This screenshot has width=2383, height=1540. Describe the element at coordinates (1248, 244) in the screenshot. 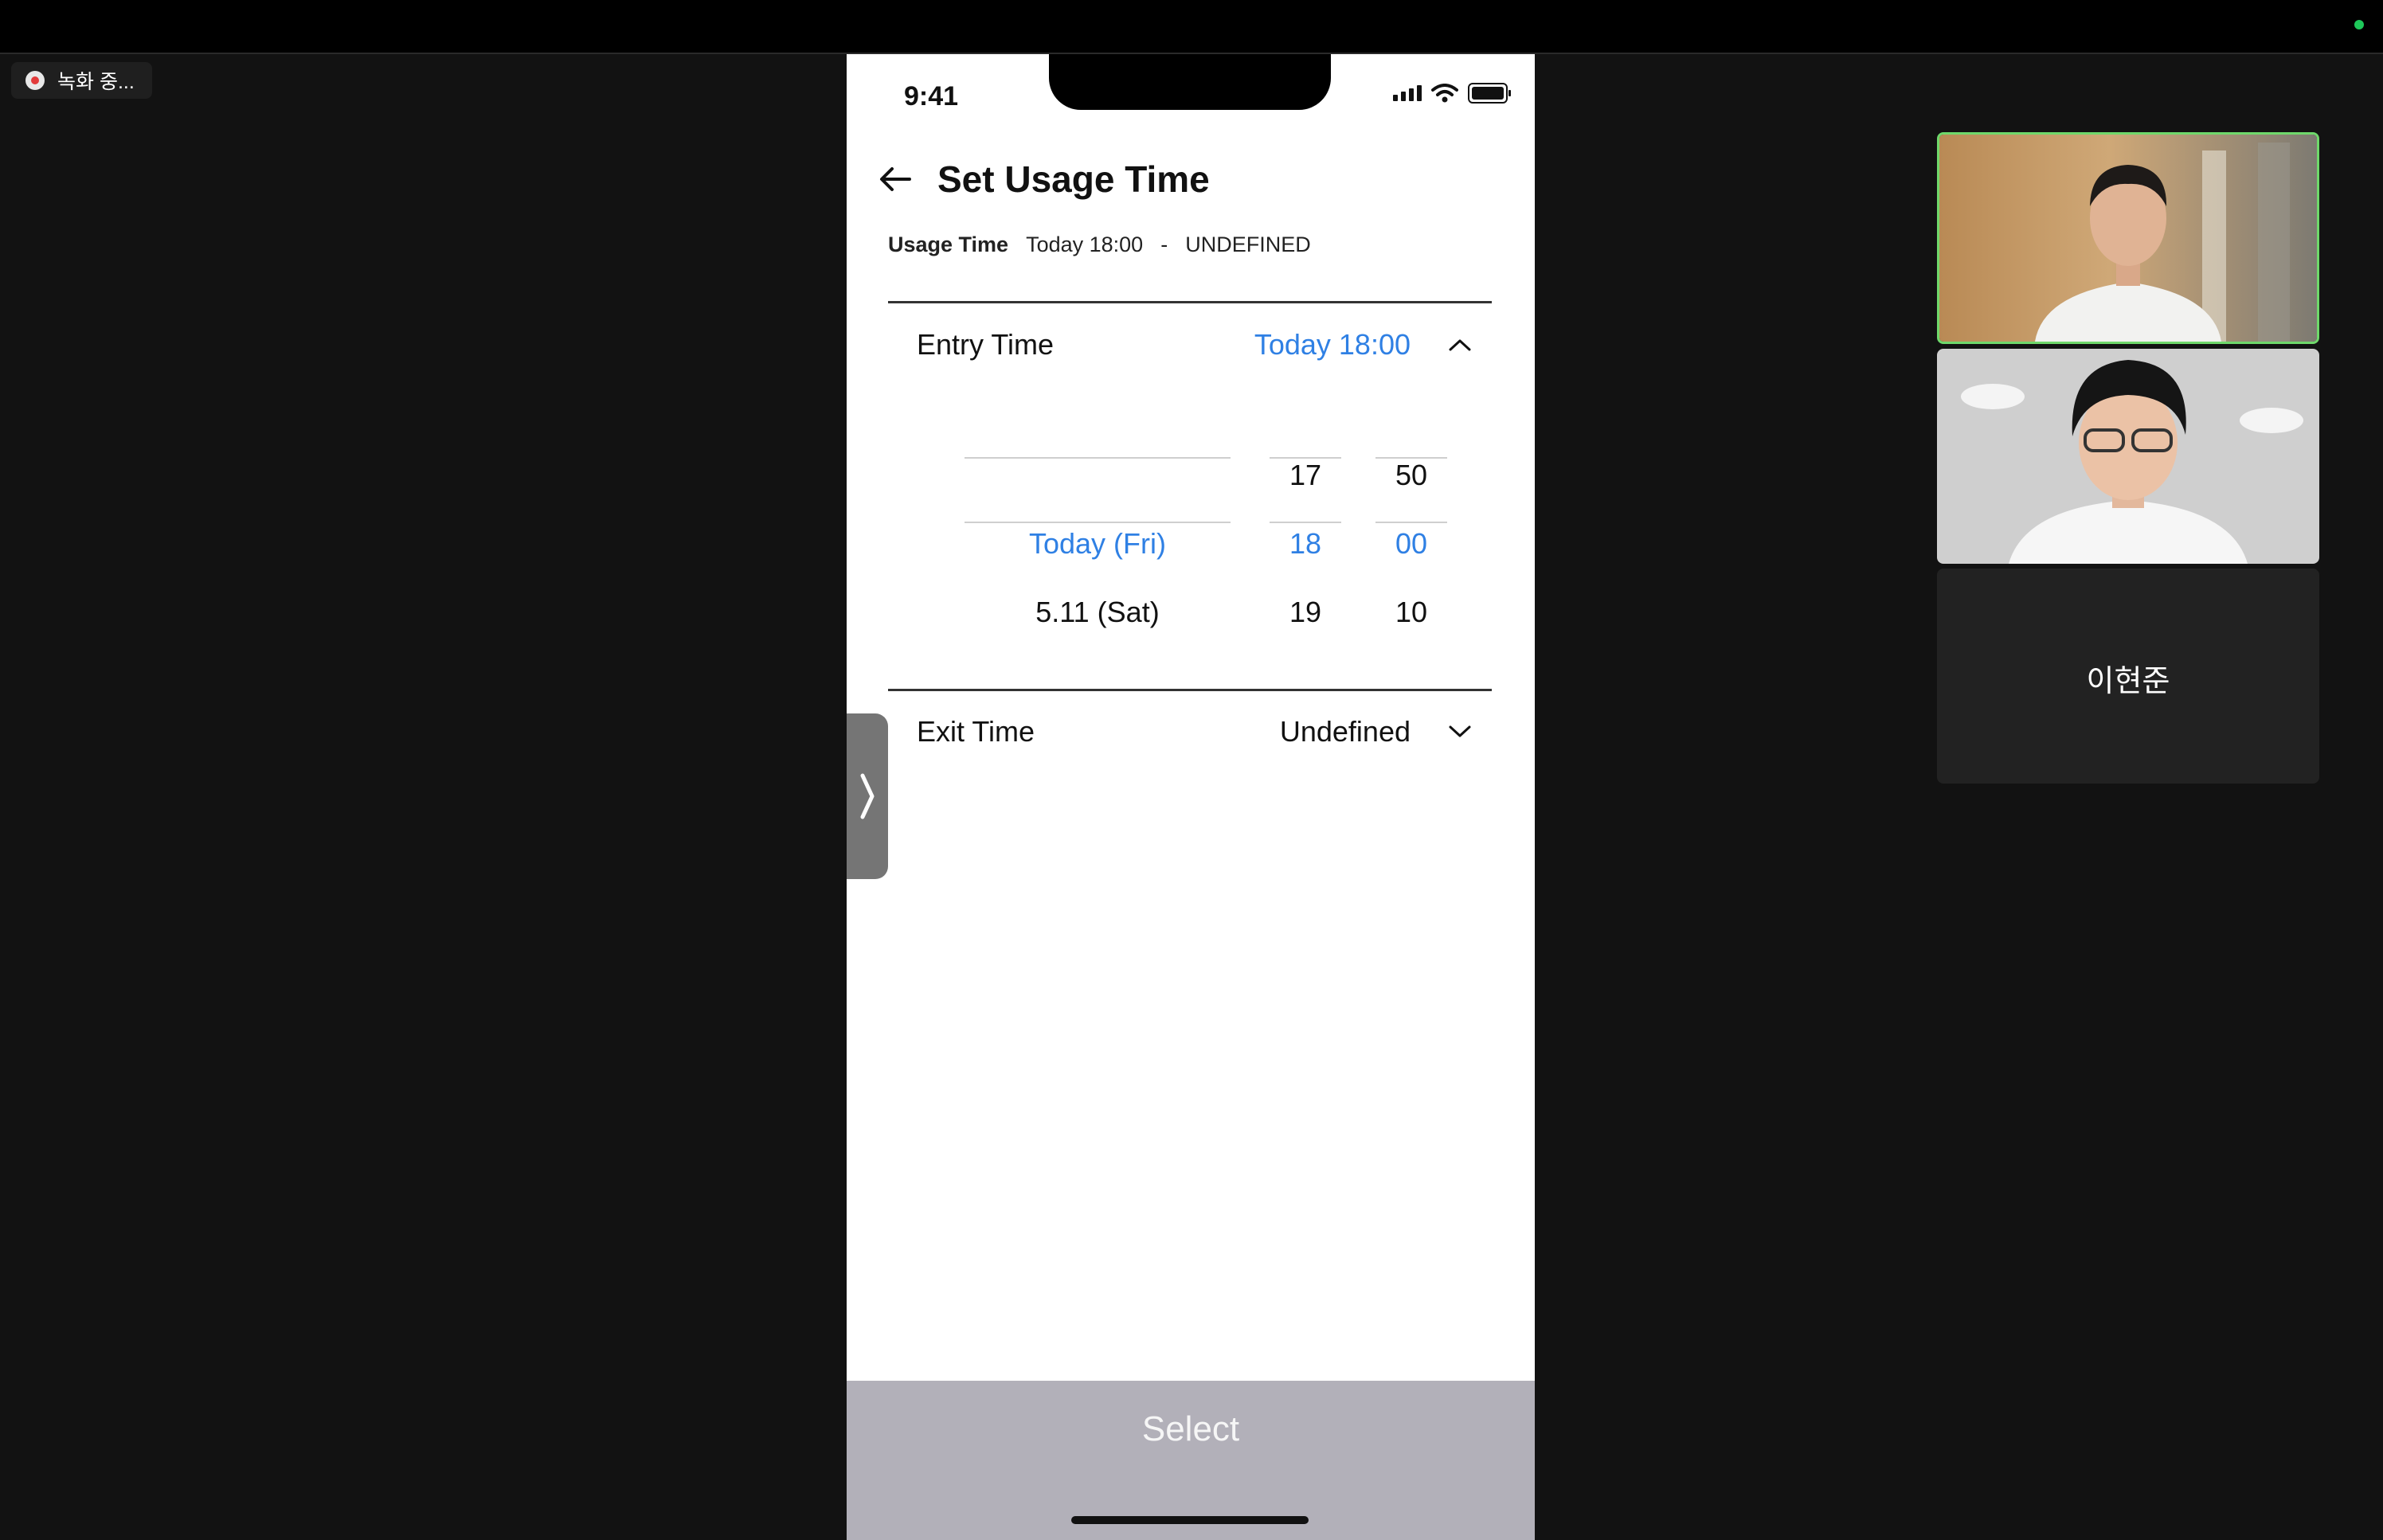

I see `usage-end-value: UNDEFINED` at that location.